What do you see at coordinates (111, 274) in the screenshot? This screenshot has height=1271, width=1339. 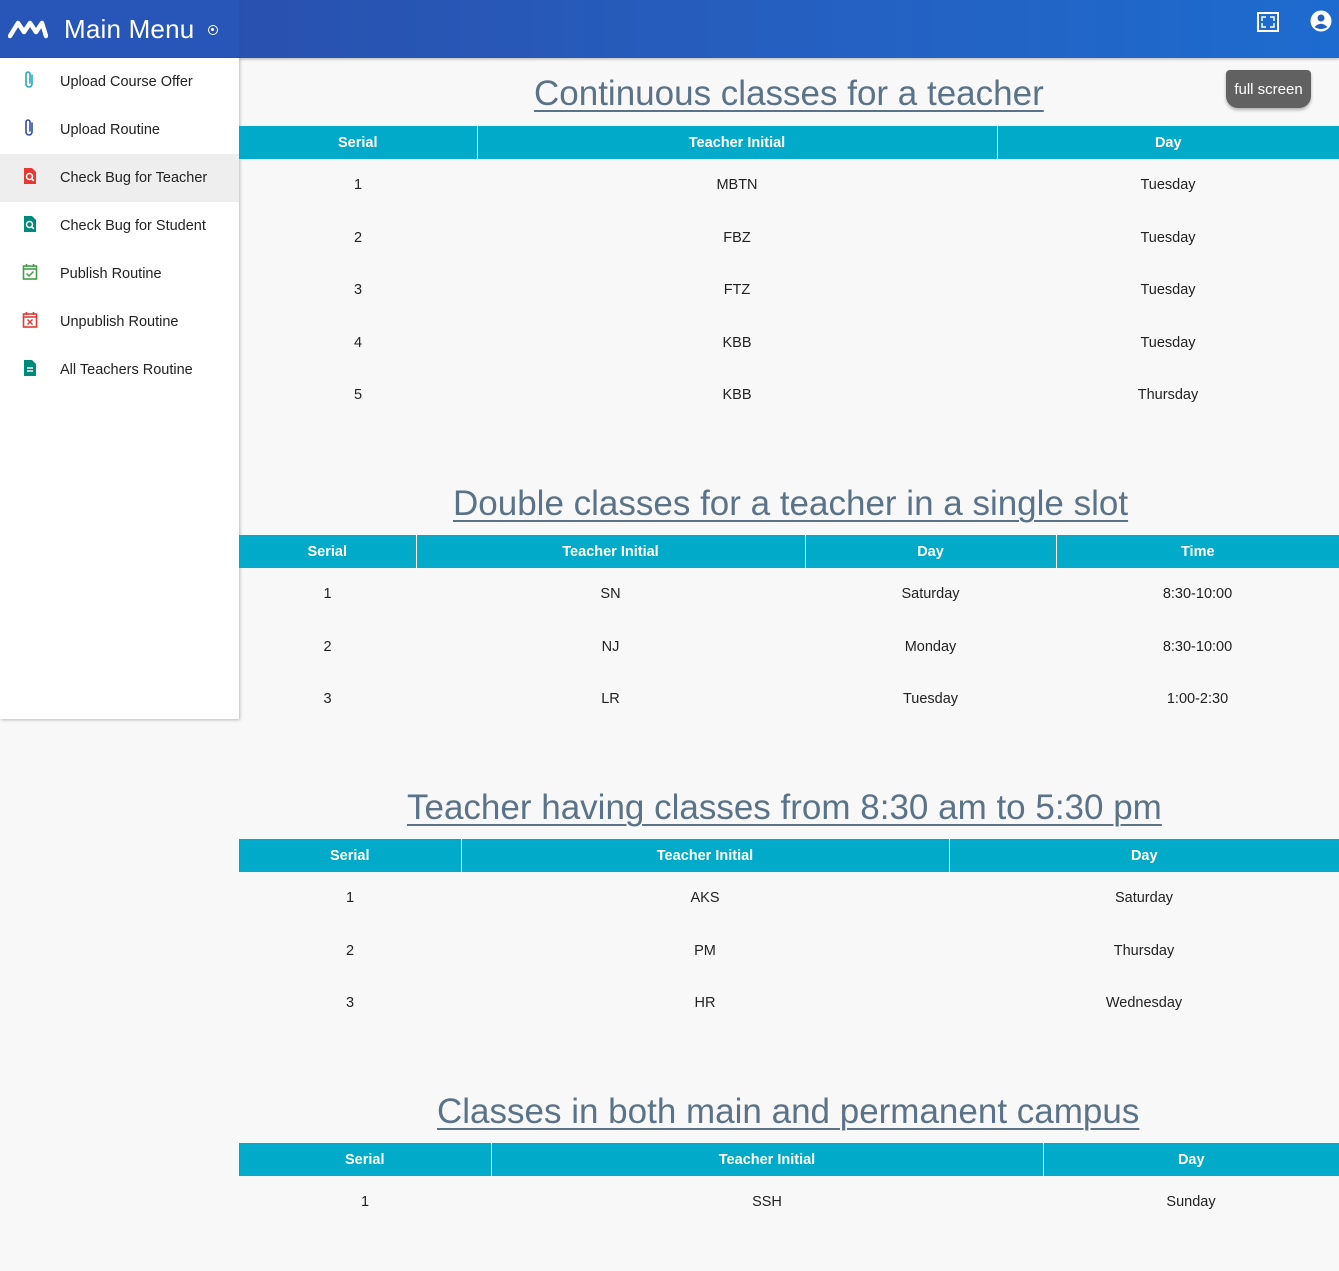 I see `sidebar-item-label: Publish Routine` at bounding box center [111, 274].